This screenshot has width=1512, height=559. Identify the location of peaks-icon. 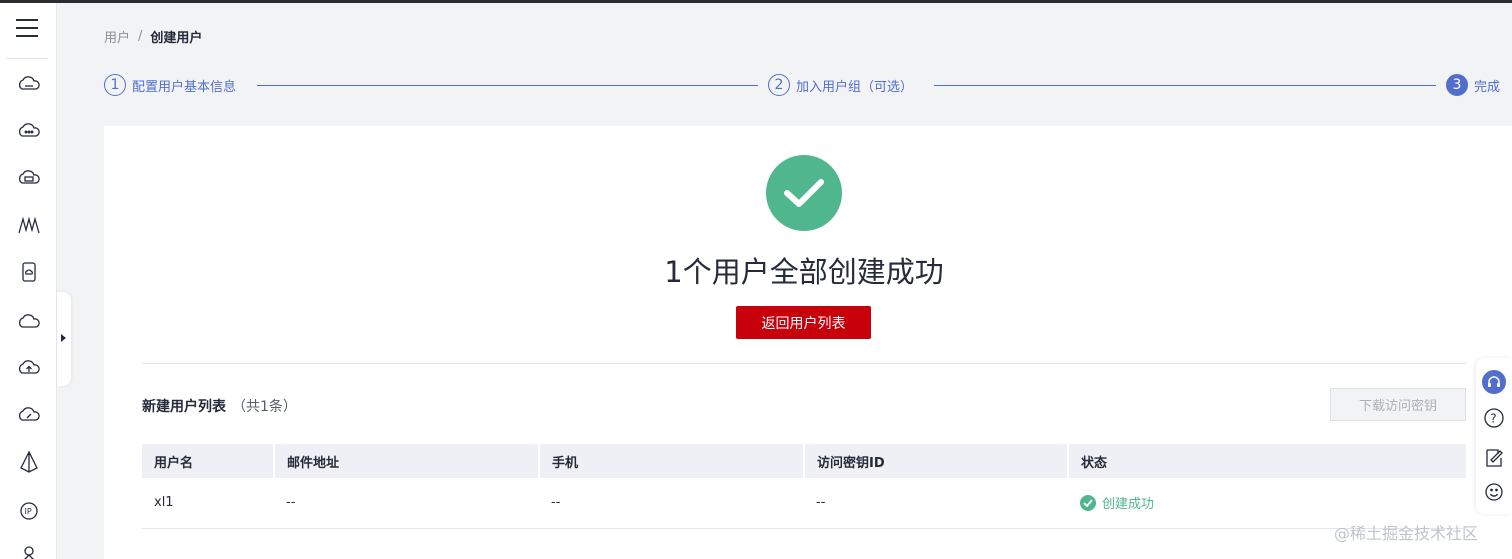
(29, 225).